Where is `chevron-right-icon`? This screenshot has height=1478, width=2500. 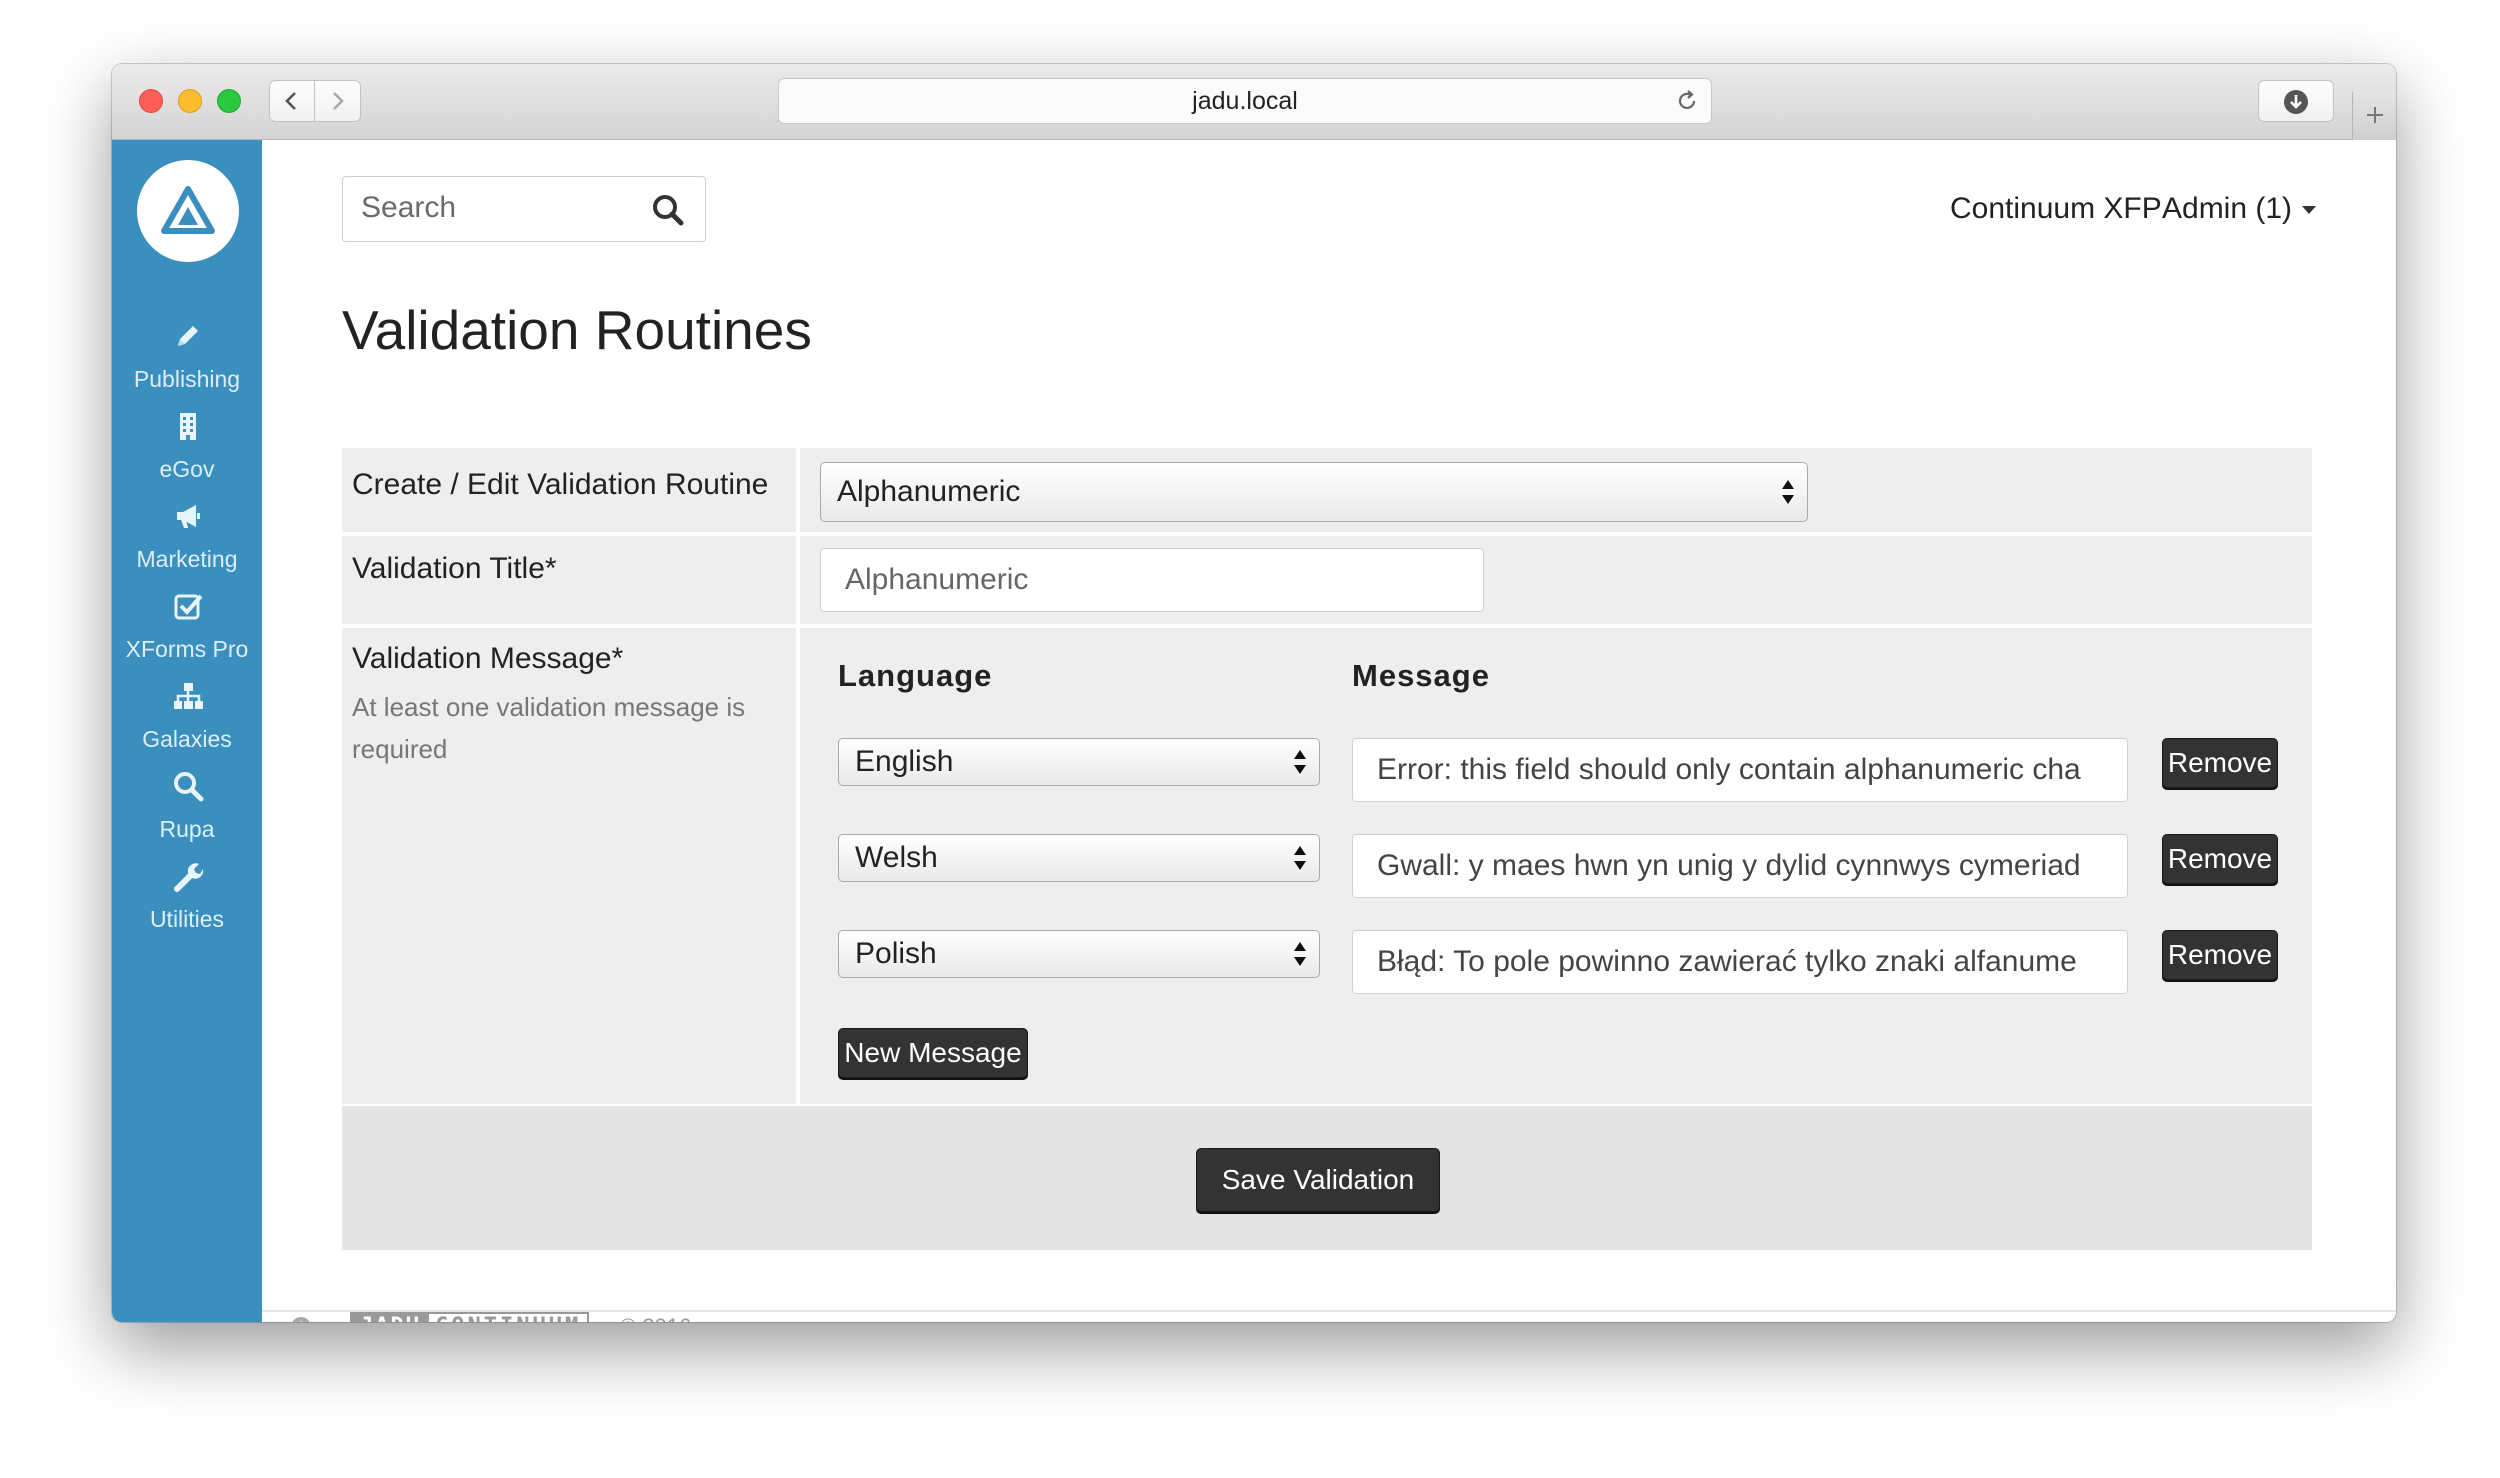 chevron-right-icon is located at coordinates (338, 101).